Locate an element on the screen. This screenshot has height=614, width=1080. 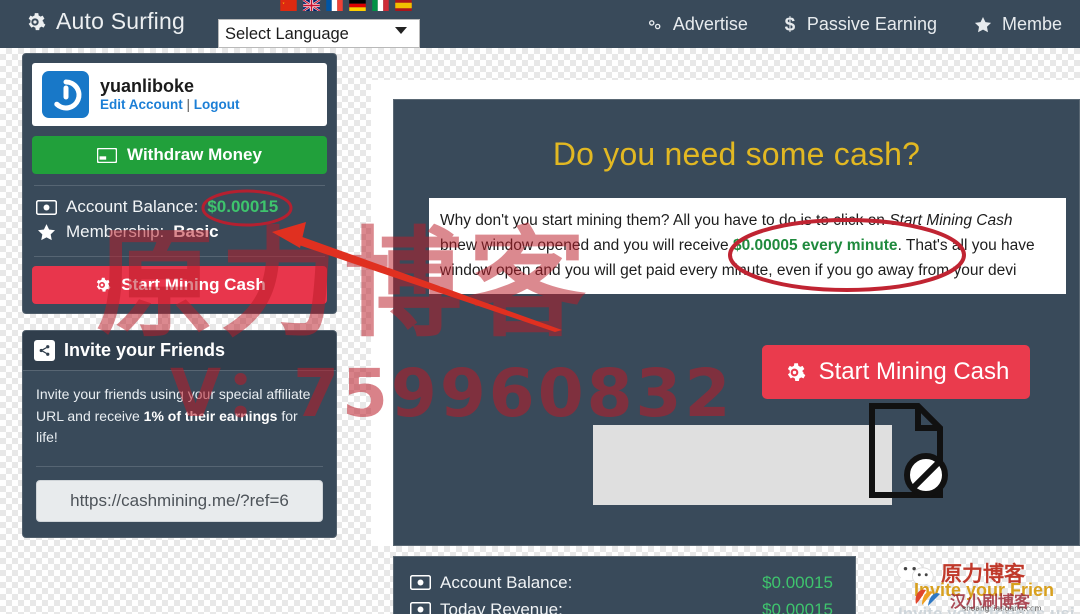
bottom-stat-label: Account Balance: is located at coordinates (506, 582).